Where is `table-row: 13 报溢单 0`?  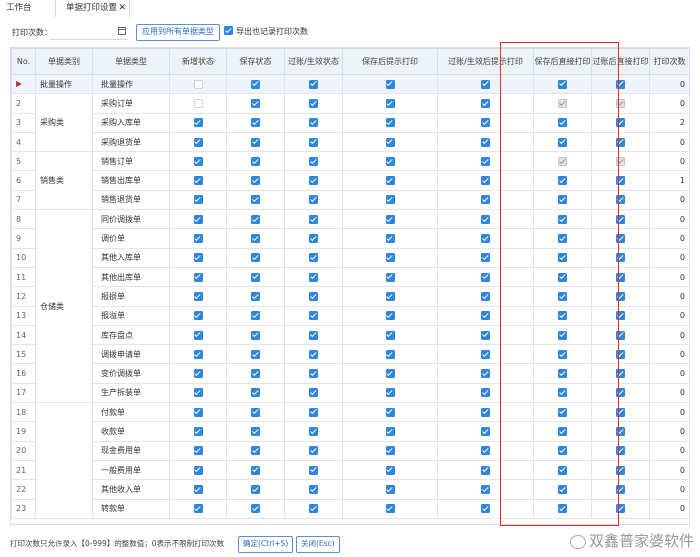 table-row: 13 报溢单 0 is located at coordinates (350, 315).